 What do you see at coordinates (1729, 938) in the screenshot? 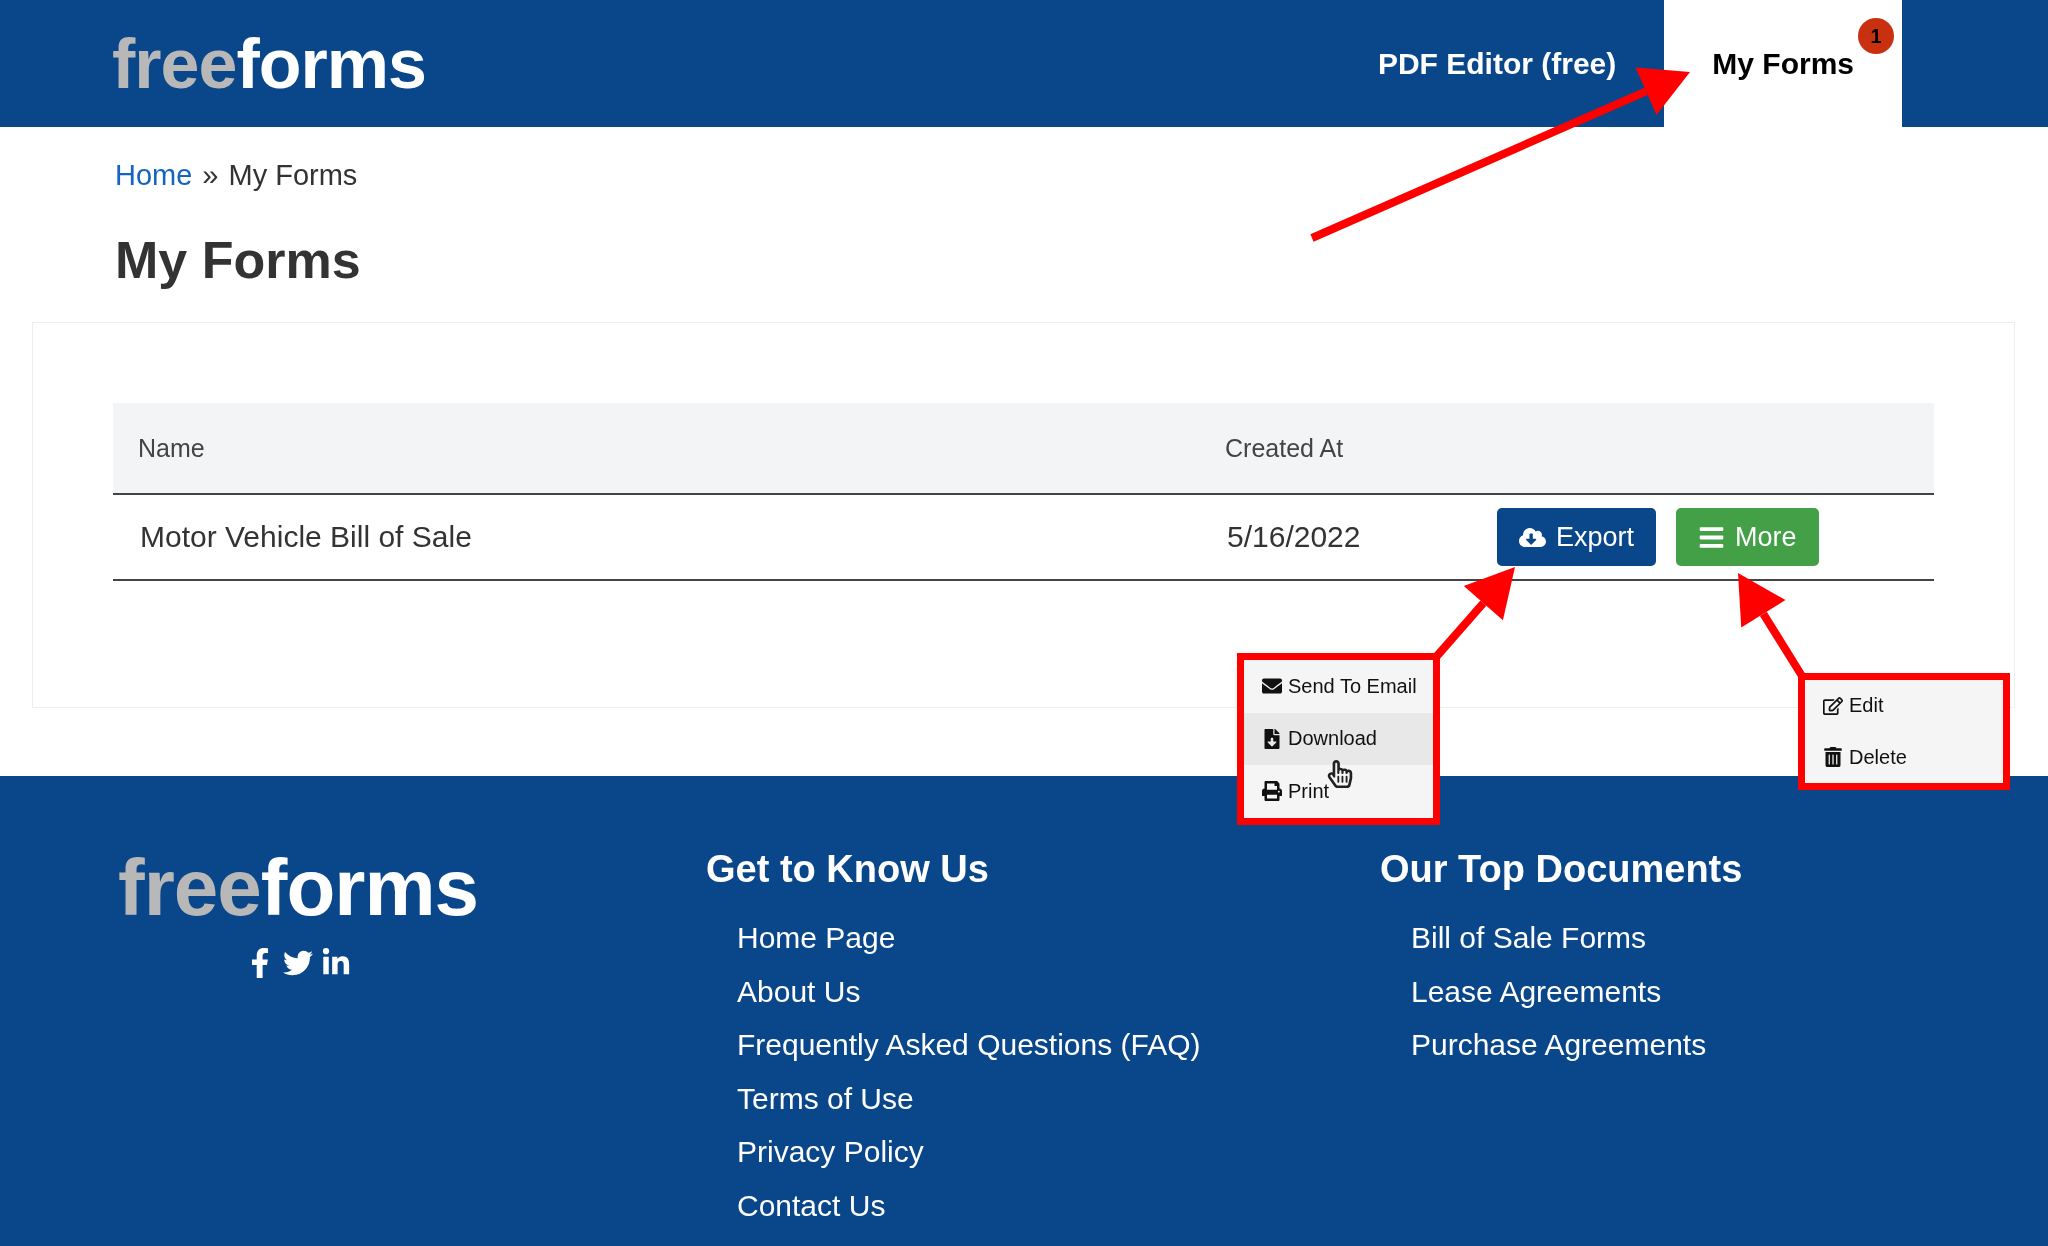
I see `footer-link: Bill of Sale Forms` at bounding box center [1729, 938].